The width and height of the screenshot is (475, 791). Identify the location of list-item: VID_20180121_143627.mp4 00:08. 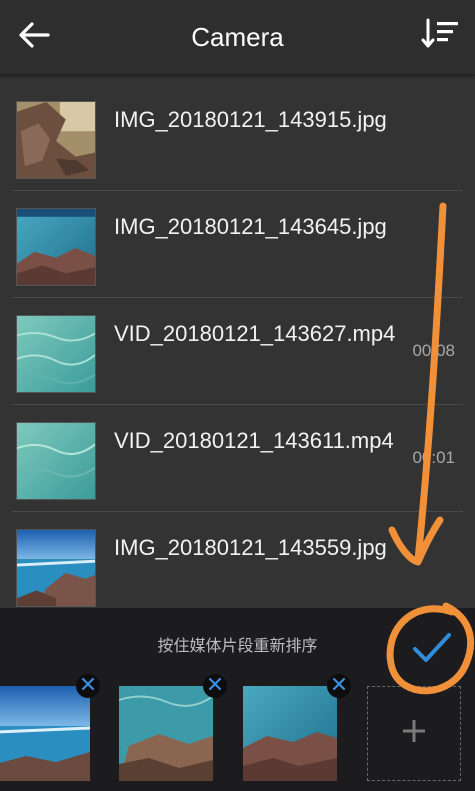
(237, 351).